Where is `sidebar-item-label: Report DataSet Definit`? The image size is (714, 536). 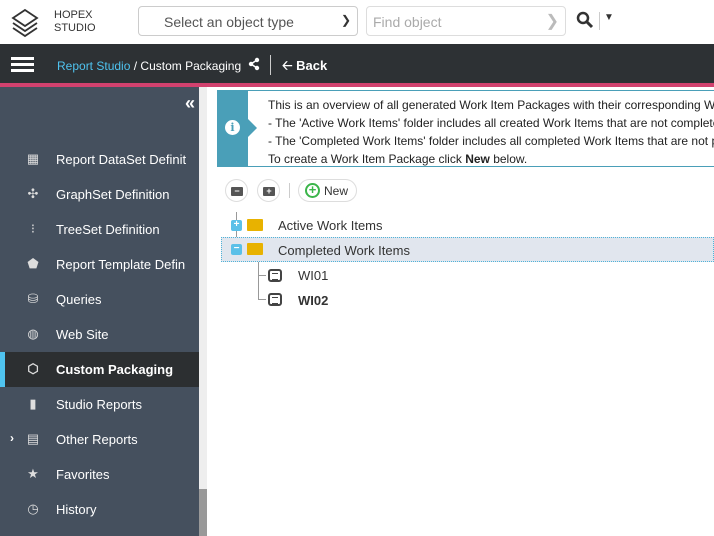
sidebar-item-label: Report DataSet Definit is located at coordinates (121, 159).